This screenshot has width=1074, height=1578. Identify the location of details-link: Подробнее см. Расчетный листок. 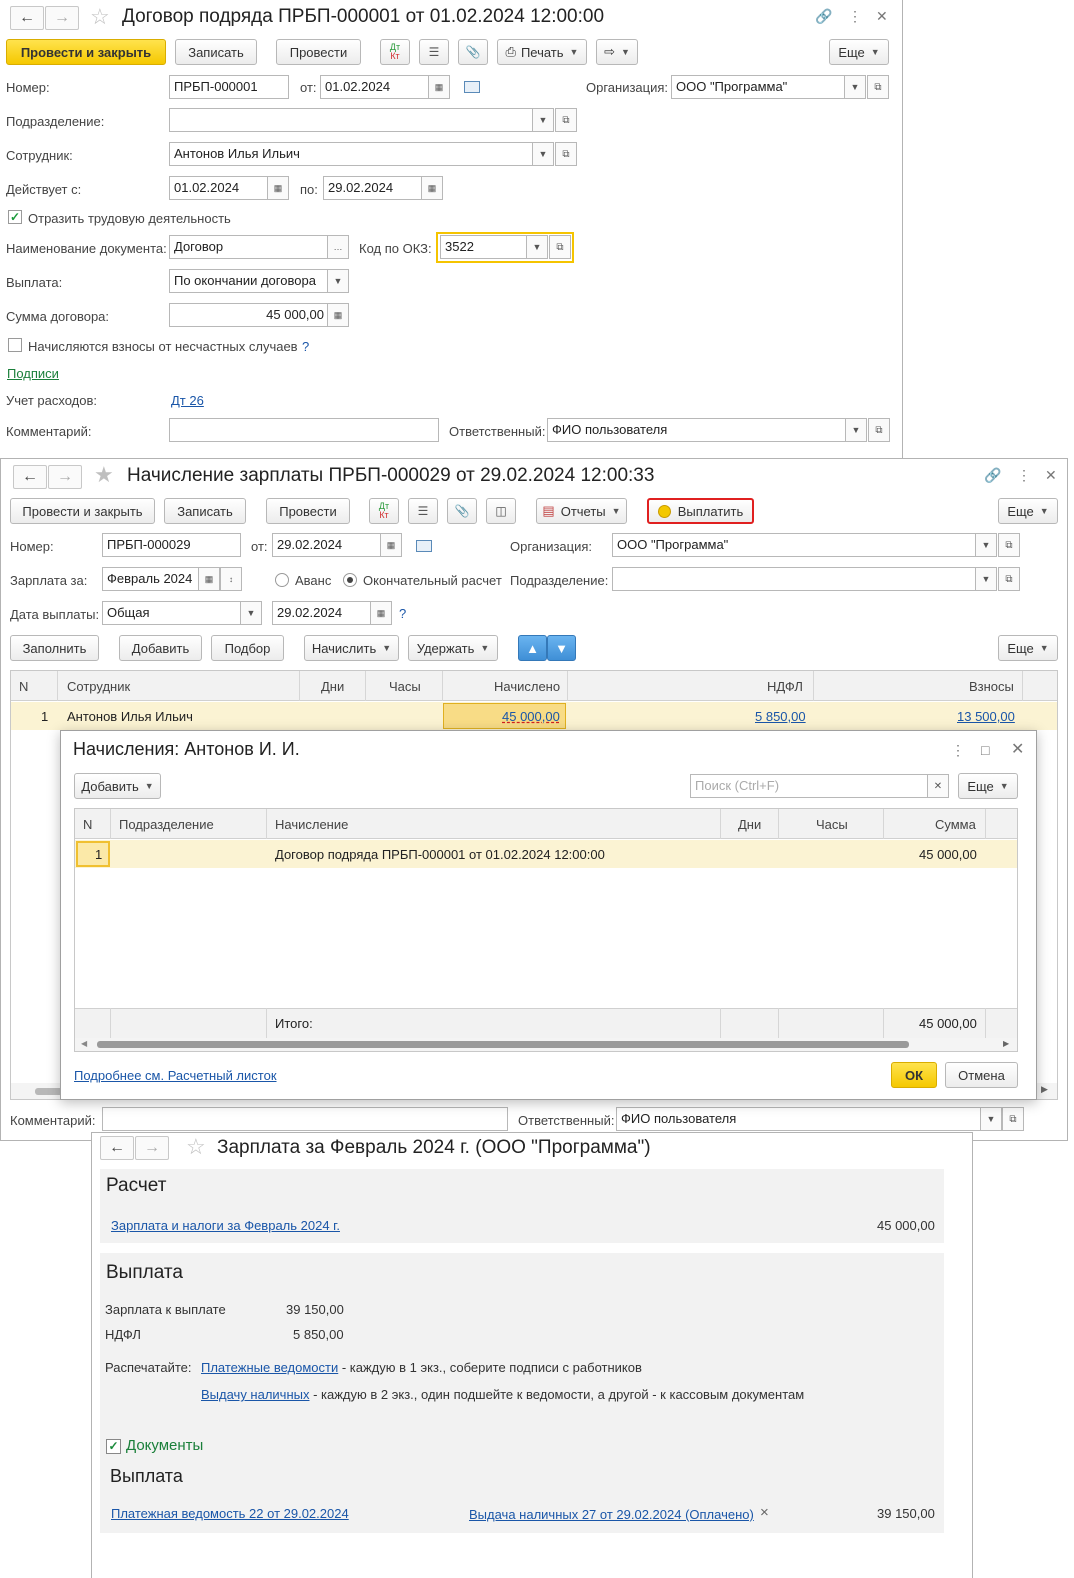
(175, 1075).